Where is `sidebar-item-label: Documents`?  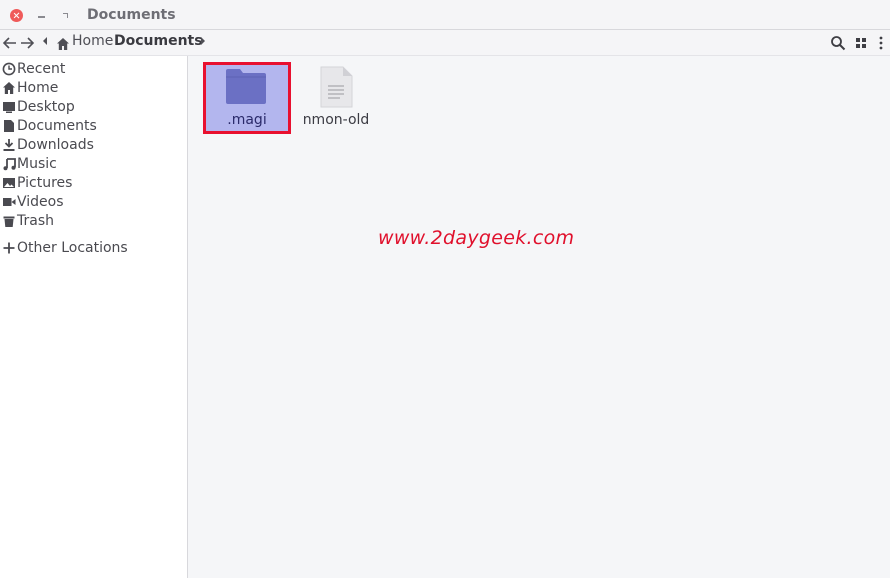
sidebar-item-label: Documents is located at coordinates (57, 126).